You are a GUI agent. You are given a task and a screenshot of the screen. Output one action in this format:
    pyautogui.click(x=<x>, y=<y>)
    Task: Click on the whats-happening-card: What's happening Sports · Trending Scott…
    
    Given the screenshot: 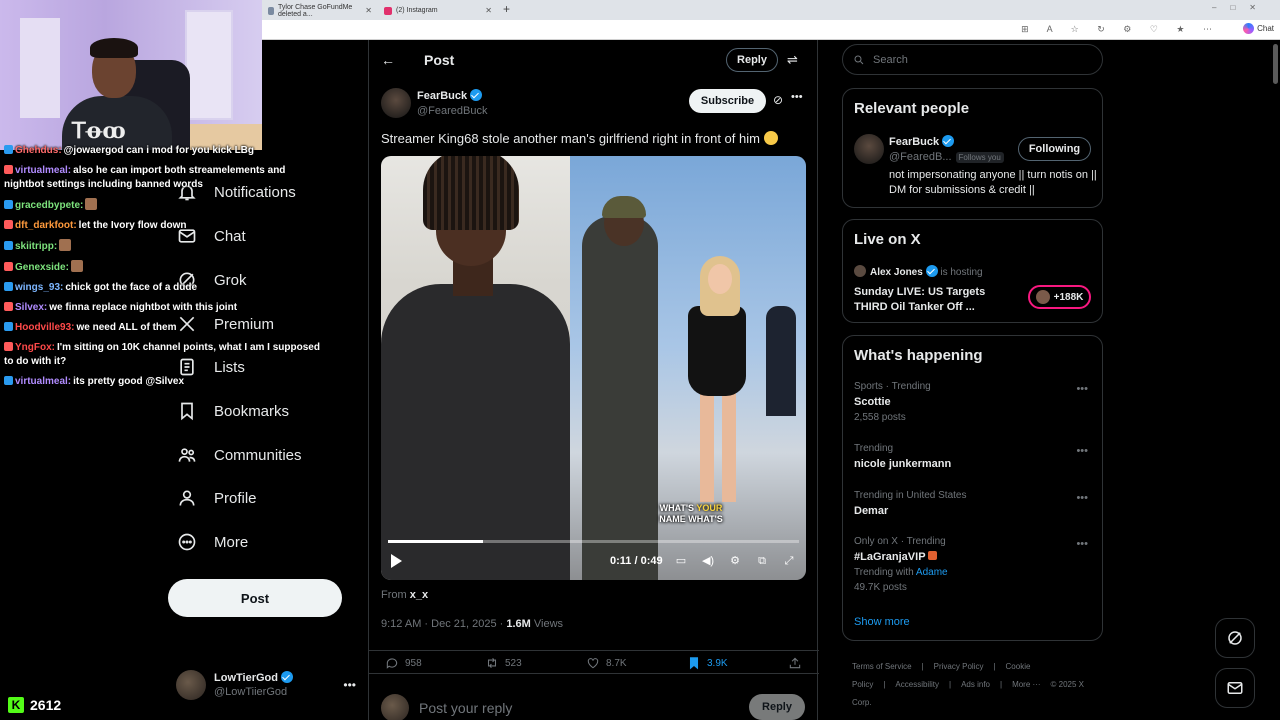 What is the action you would take?
    pyautogui.click(x=972, y=488)
    